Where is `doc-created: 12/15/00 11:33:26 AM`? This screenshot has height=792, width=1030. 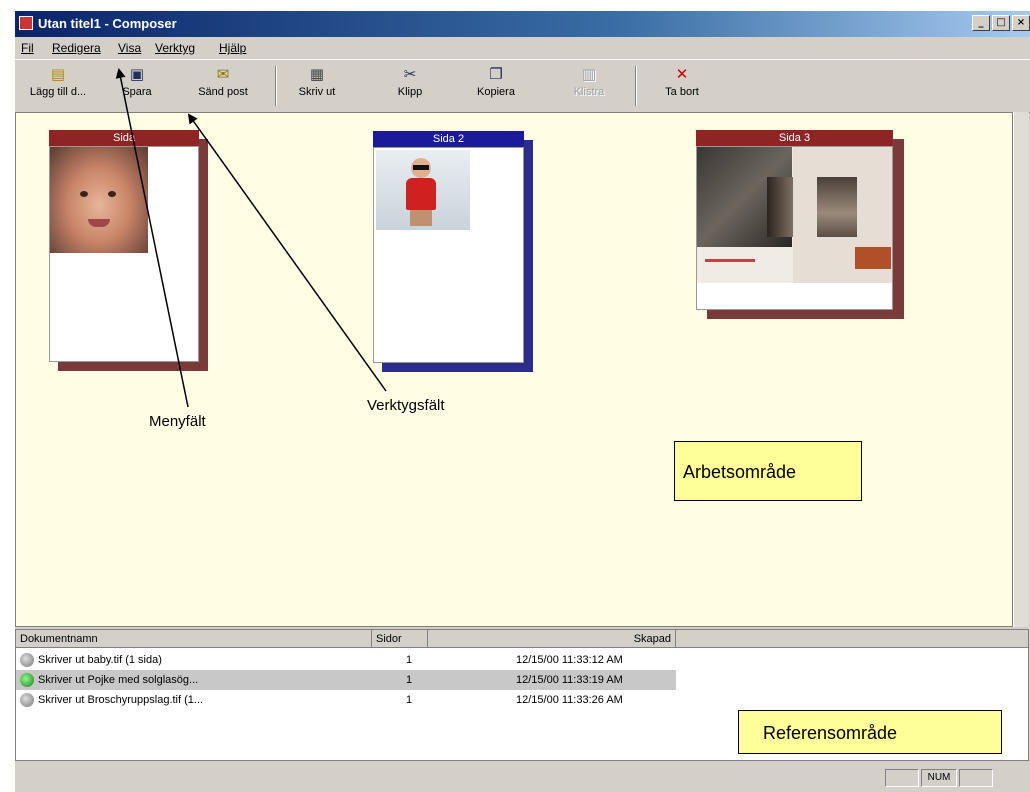 doc-created: 12/15/00 11:33:26 AM is located at coordinates (569, 700).